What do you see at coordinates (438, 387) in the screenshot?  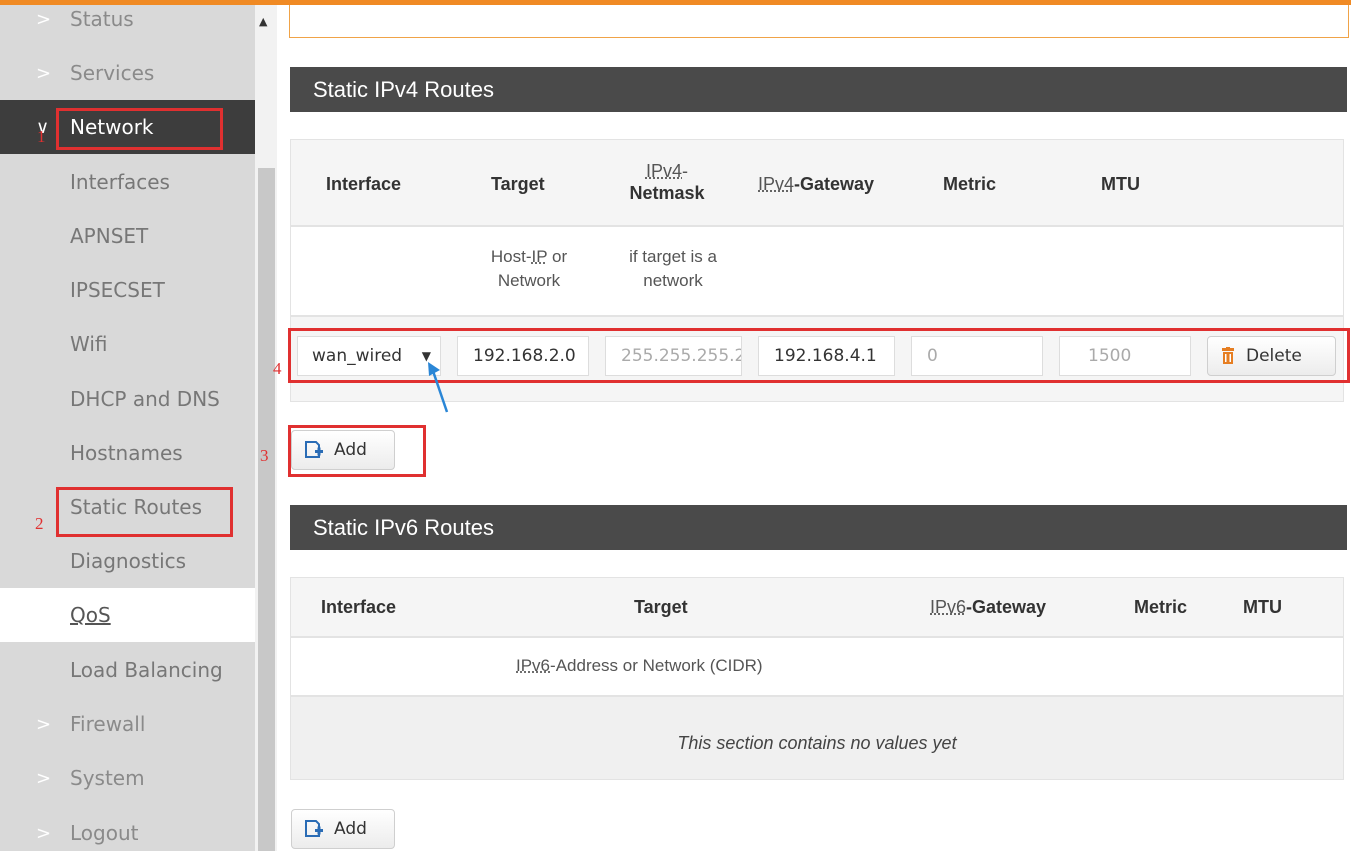 I see `annotation-arrow-icon` at bounding box center [438, 387].